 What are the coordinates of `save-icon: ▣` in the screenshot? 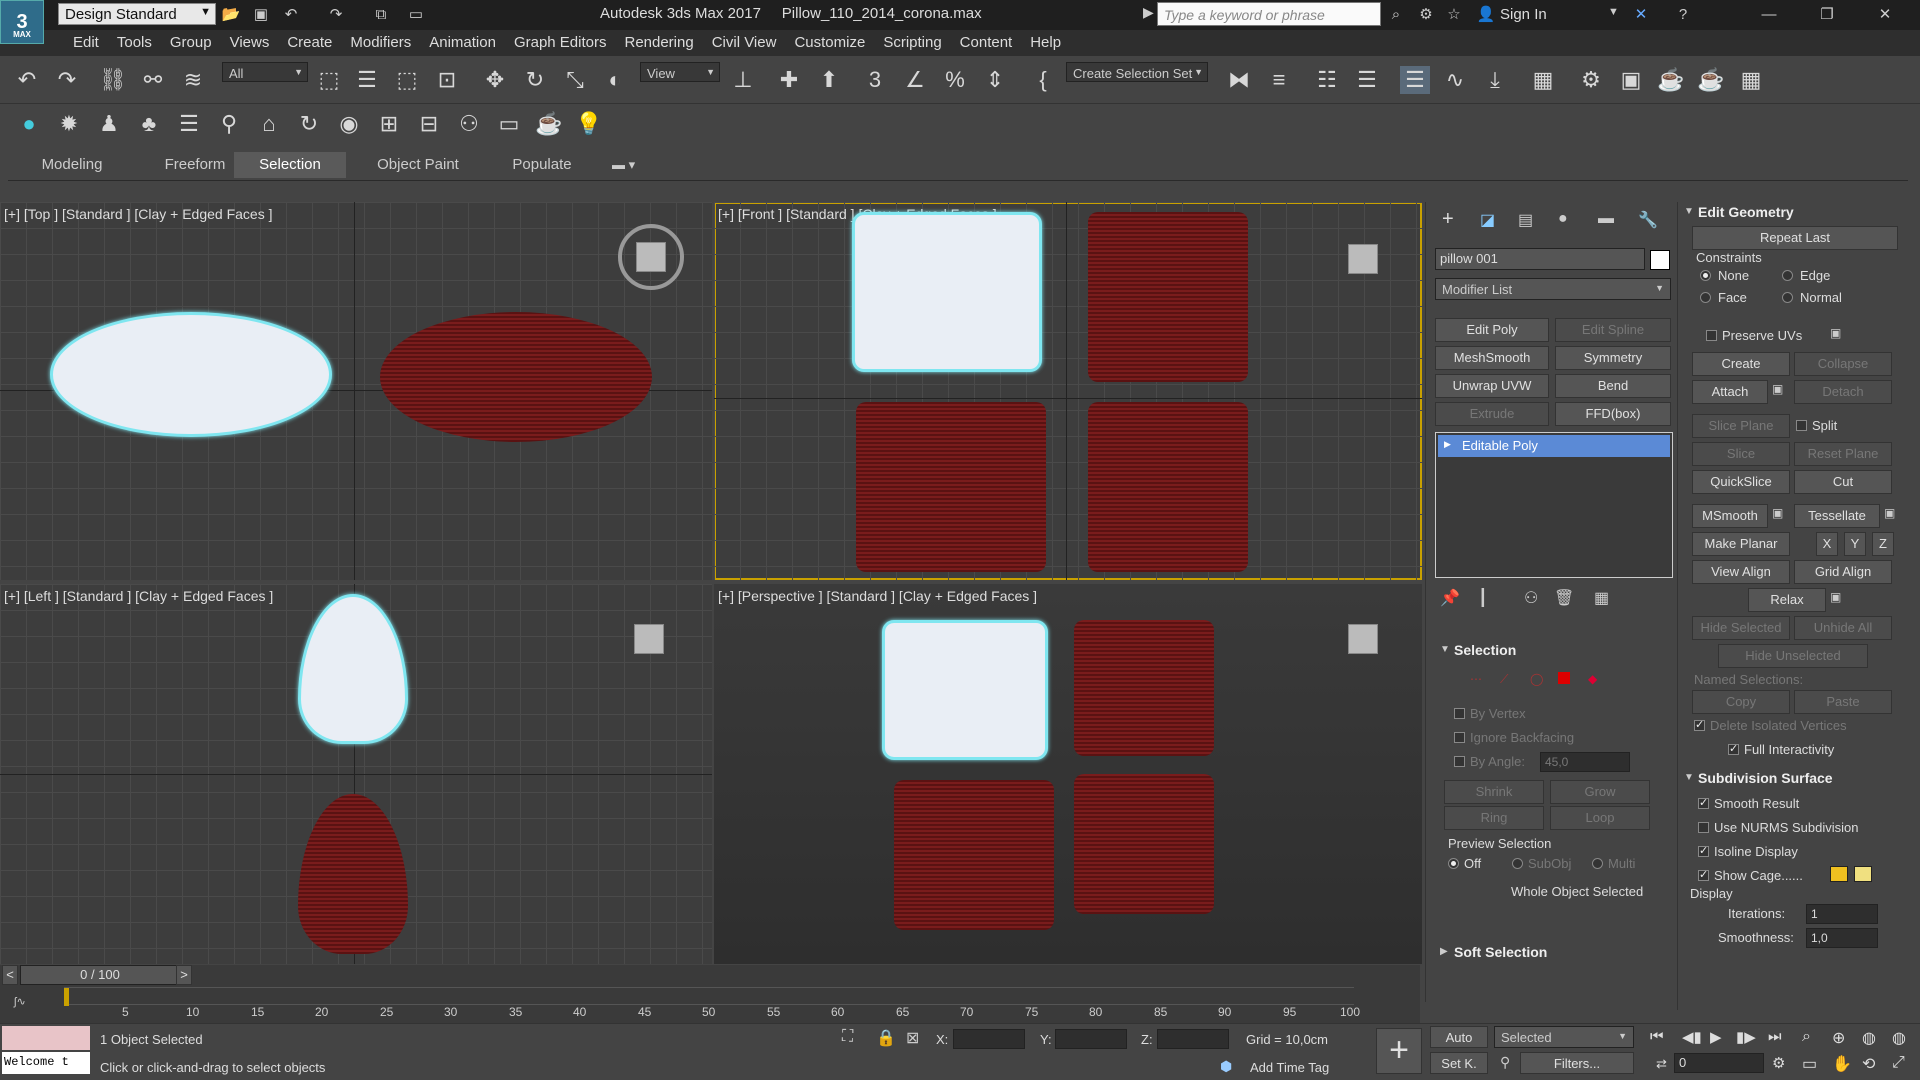 It's located at (261, 15).